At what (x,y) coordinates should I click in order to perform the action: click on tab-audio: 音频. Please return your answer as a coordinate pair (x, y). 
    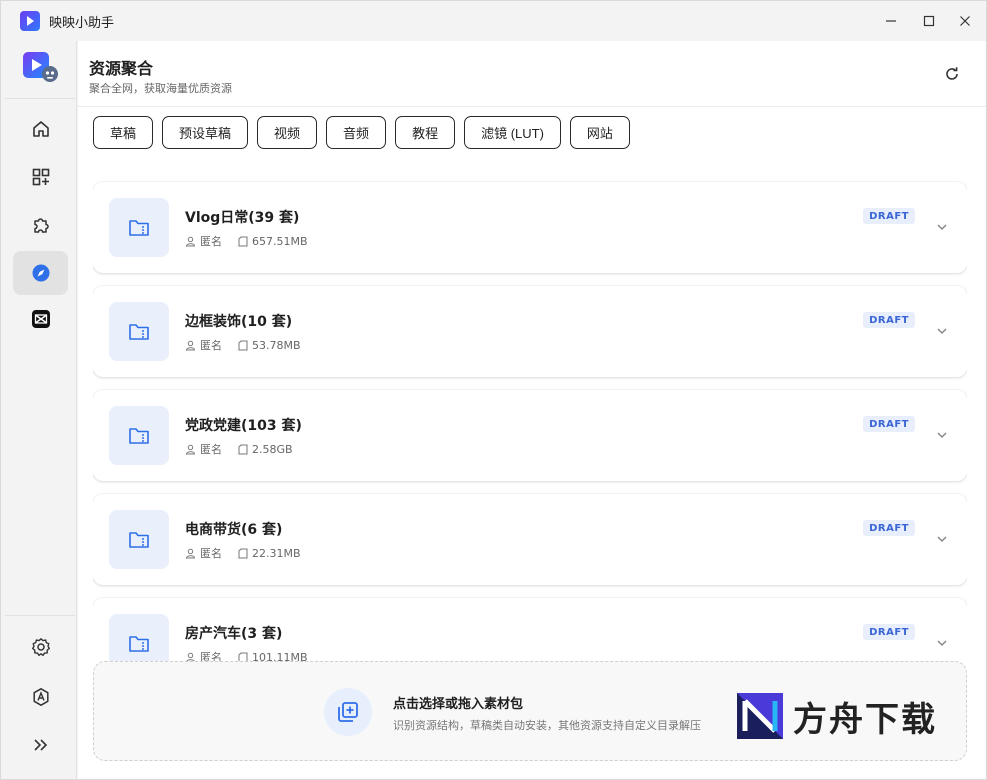
    Looking at the image, I should click on (356, 132).